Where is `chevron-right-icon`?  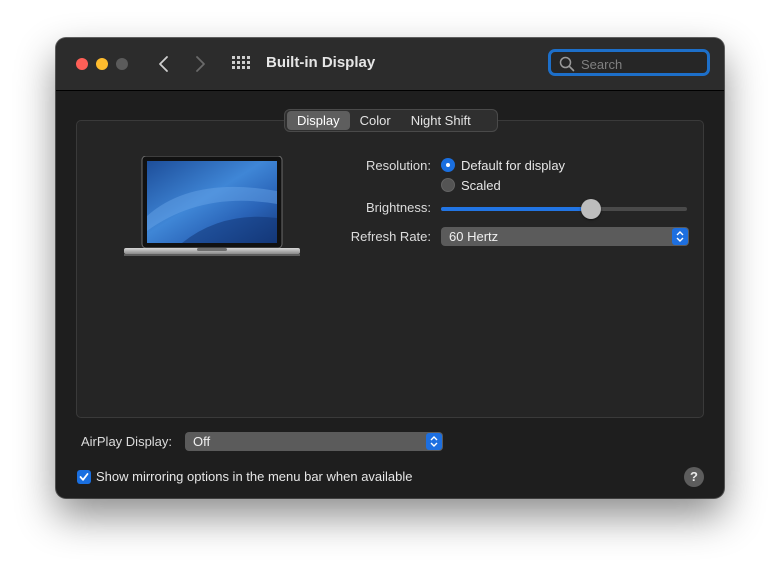
chevron-right-icon is located at coordinates (200, 64).